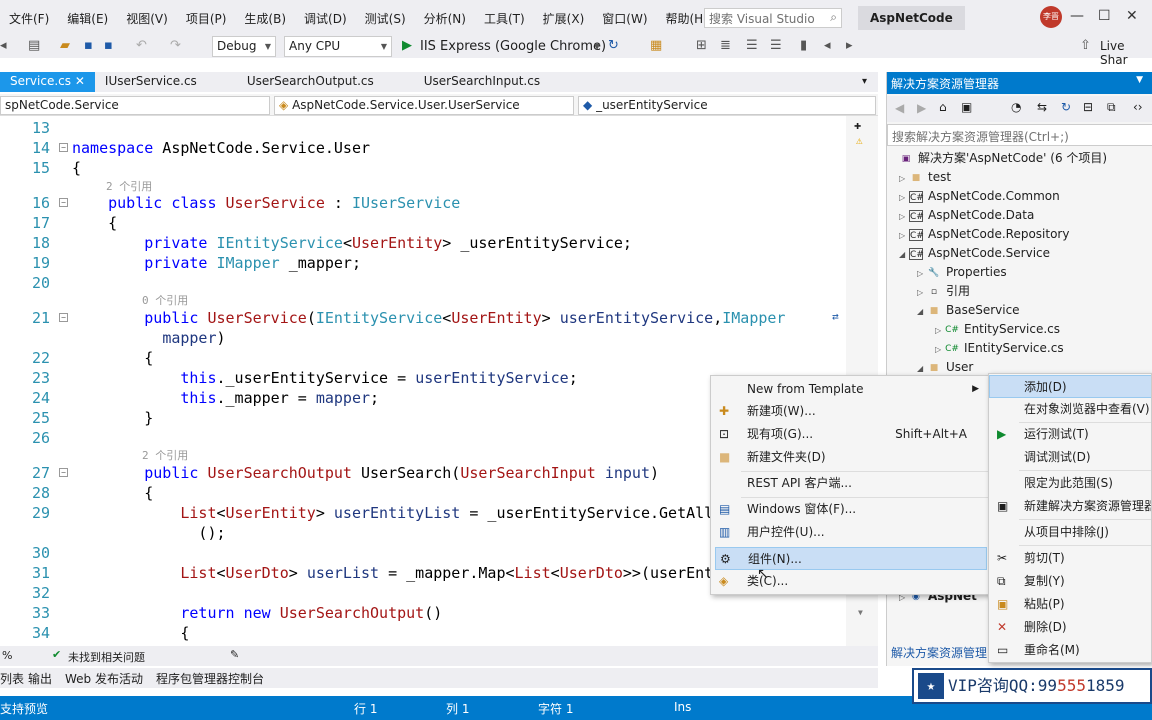  What do you see at coordinates (624, 18) in the screenshot?
I see `menu-window: 窗口(W)` at bounding box center [624, 18].